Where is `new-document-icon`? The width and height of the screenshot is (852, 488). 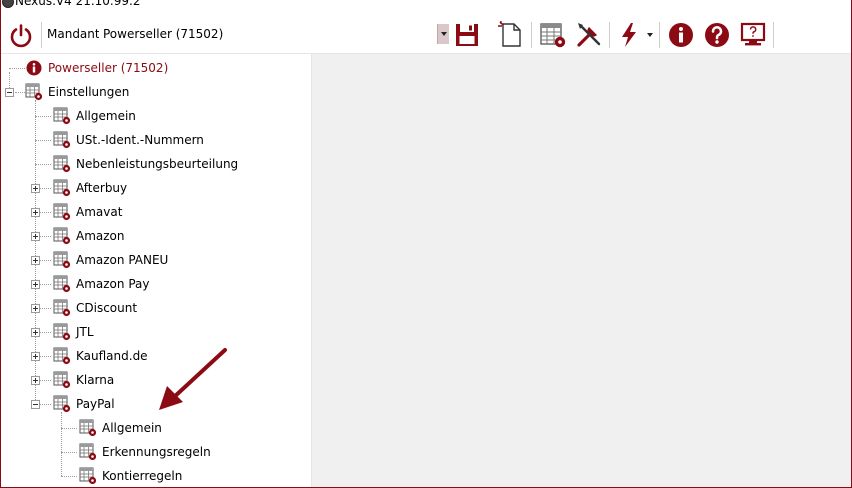
new-document-icon is located at coordinates (511, 35).